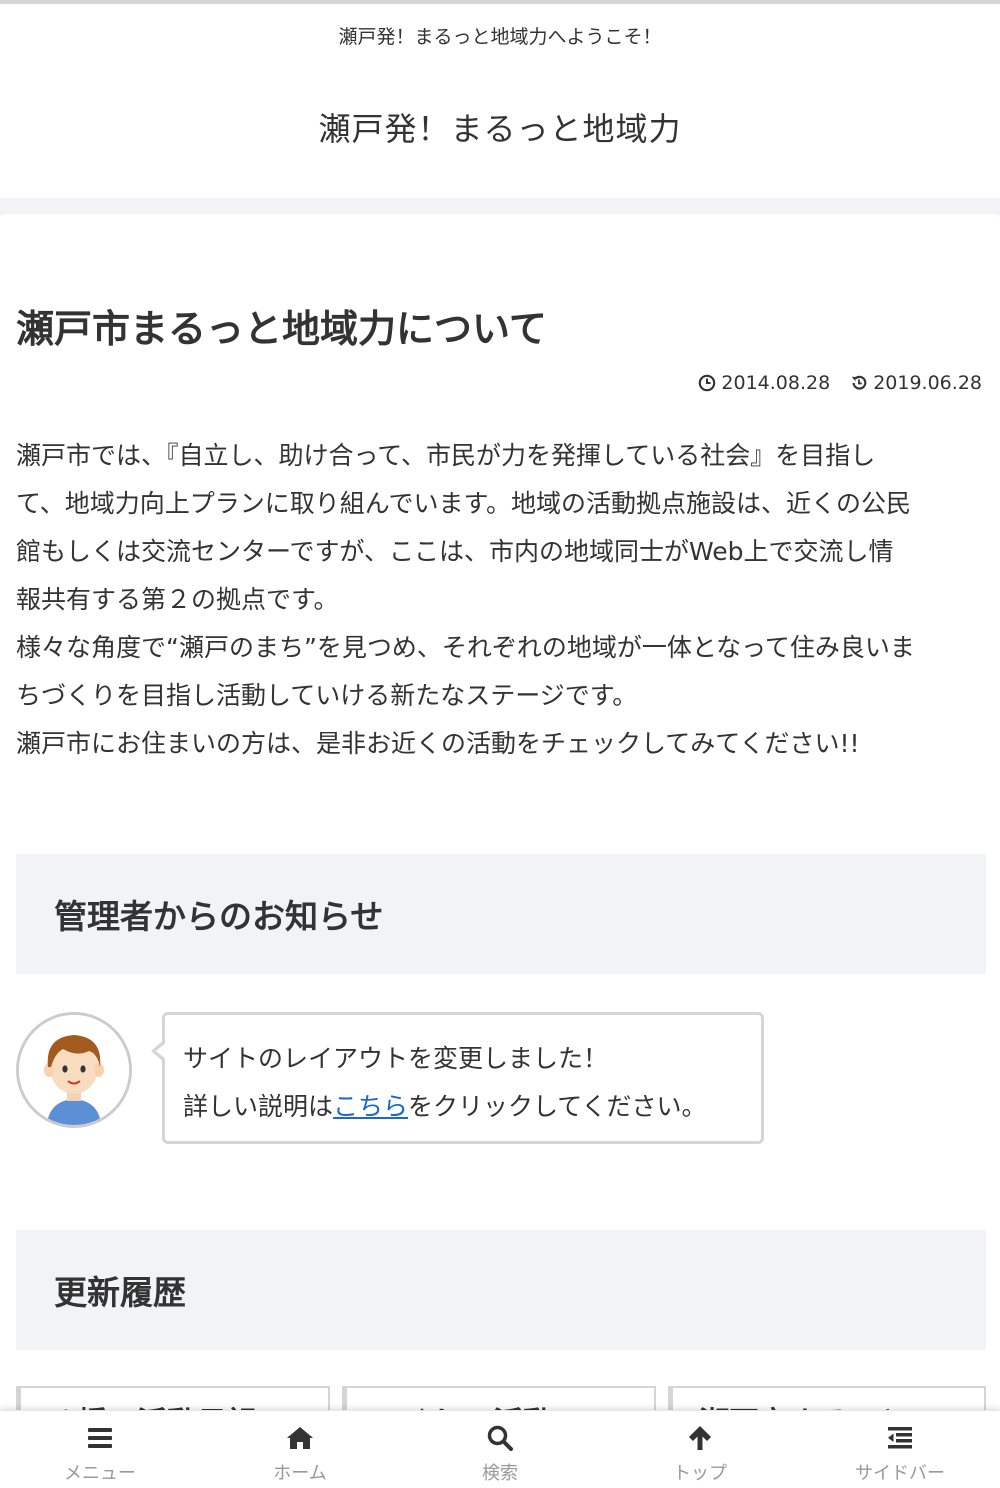  I want to click on body-line: 瀬戸市では、『自立し、助け合って、市民が力を発揮している社会』を目指し, so click(446, 455).